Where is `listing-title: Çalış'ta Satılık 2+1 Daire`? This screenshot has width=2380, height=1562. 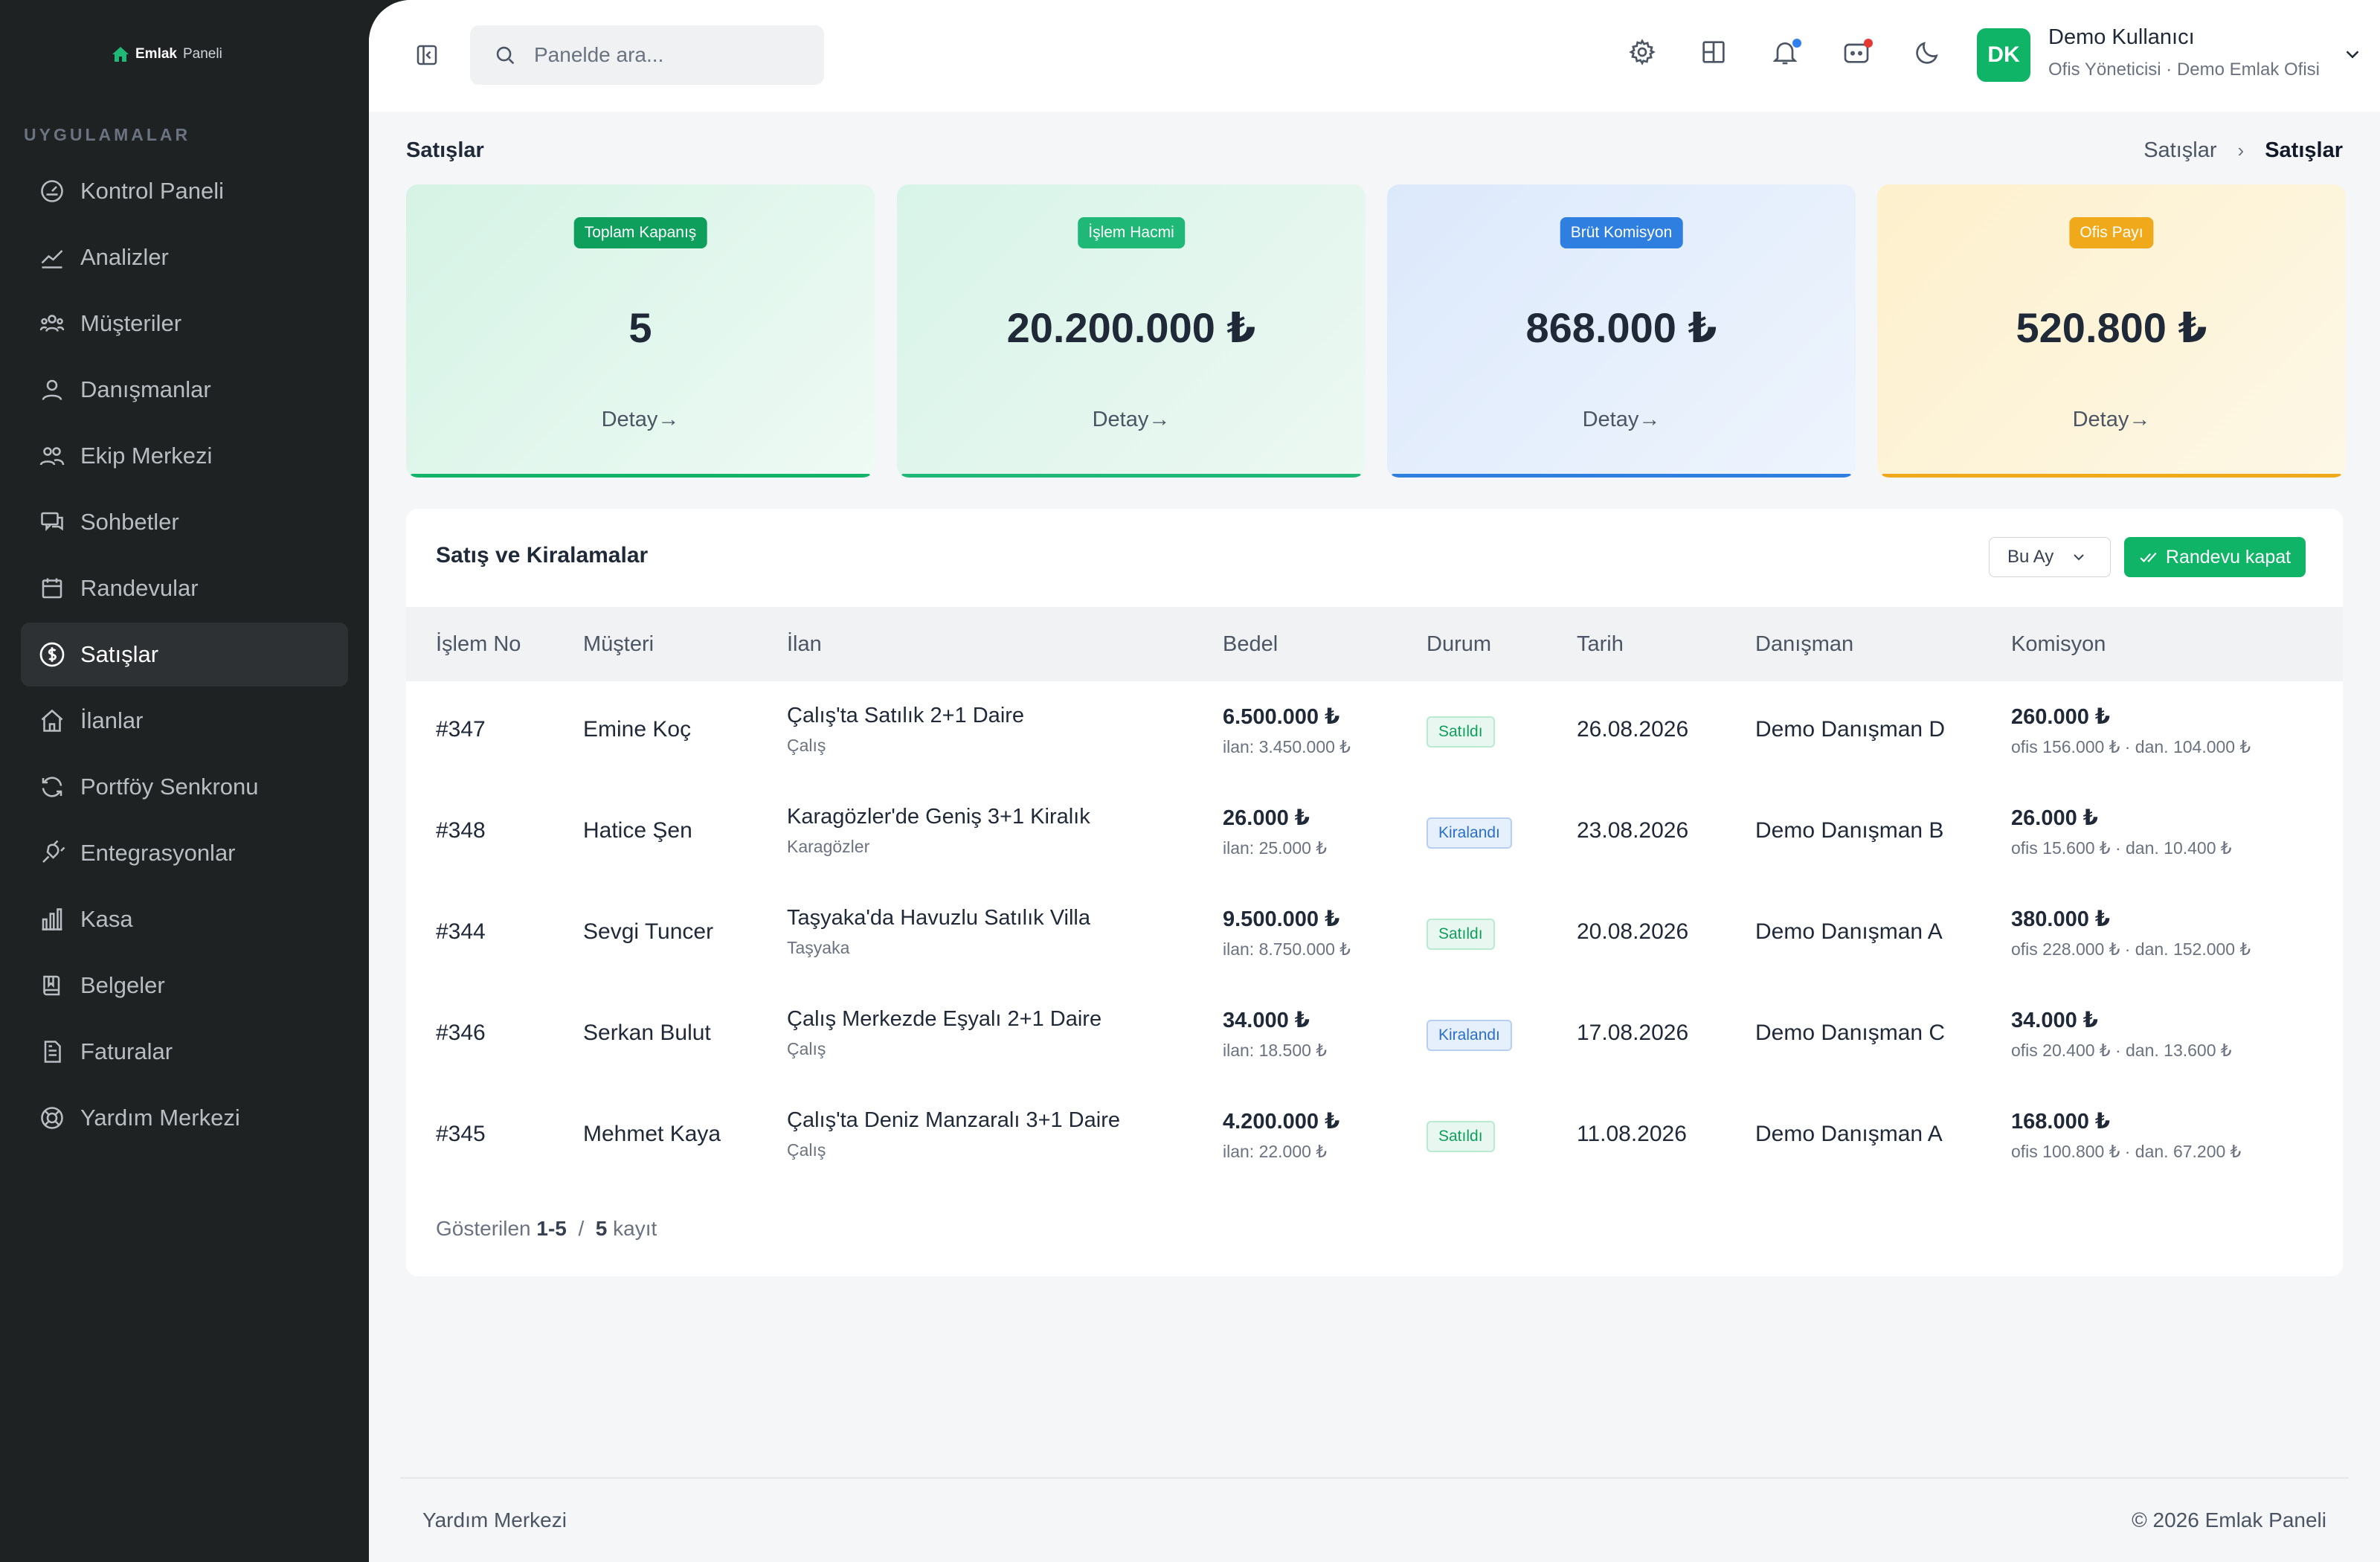 listing-title: Çalış'ta Satılık 2+1 Daire is located at coordinates (906, 716).